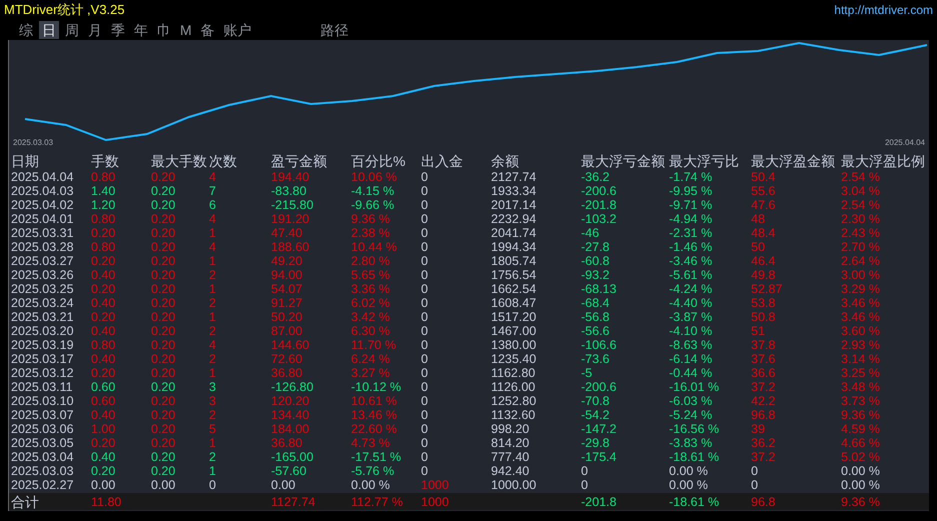  What do you see at coordinates (371, 443) in the screenshot?
I see `table-cell-text: 4.73 %` at bounding box center [371, 443].